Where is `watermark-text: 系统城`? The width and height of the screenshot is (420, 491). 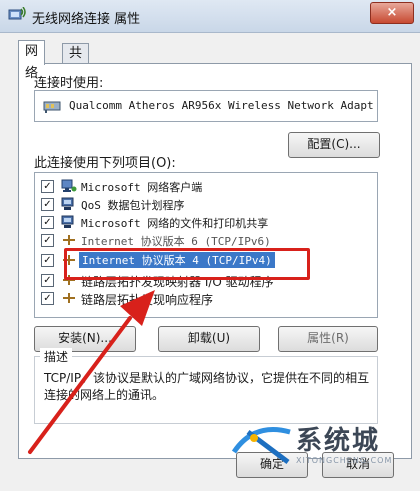
watermark-text: 系统城 is located at coordinates (338, 441).